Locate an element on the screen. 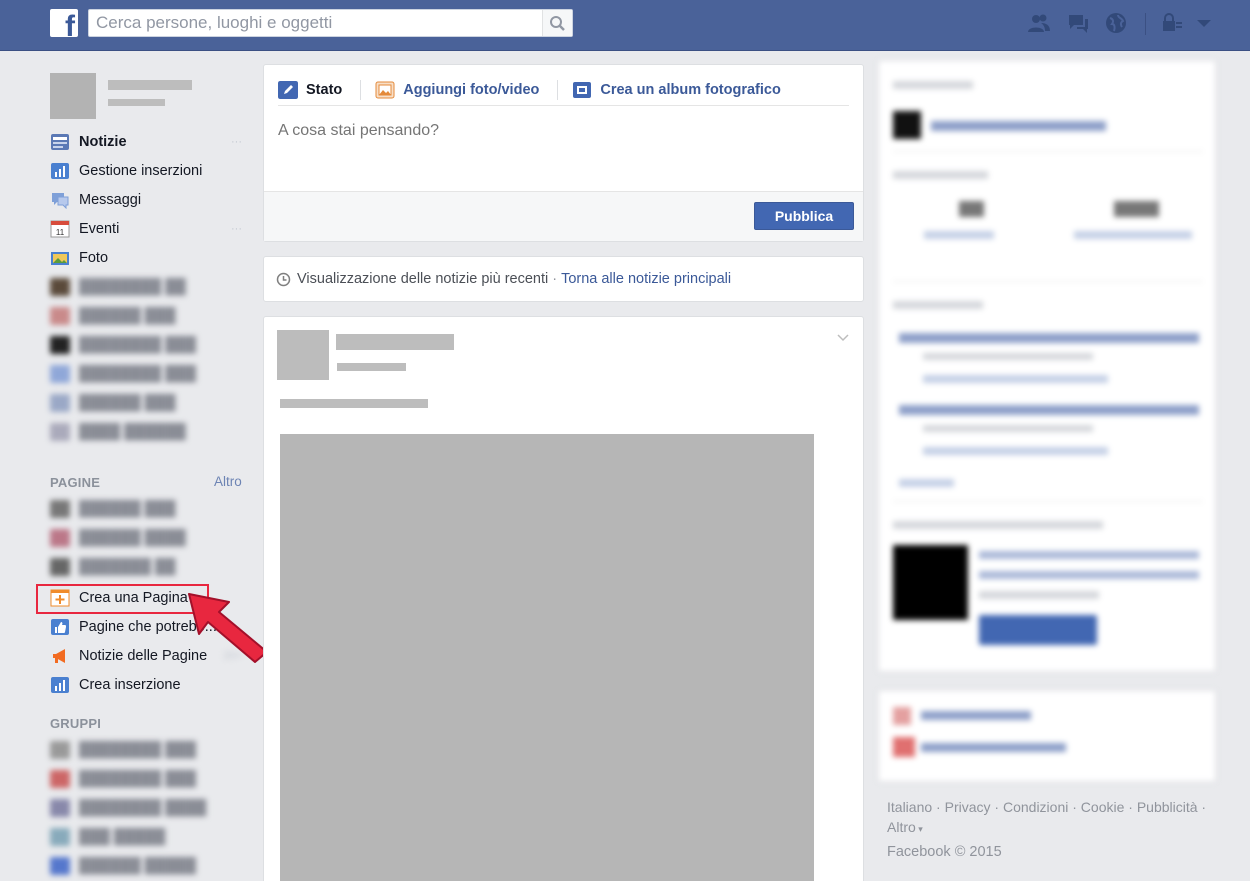 Image resolution: width=1250 pixels, height=881 pixels. sidebar-item-label: Notizie is located at coordinates (103, 142).